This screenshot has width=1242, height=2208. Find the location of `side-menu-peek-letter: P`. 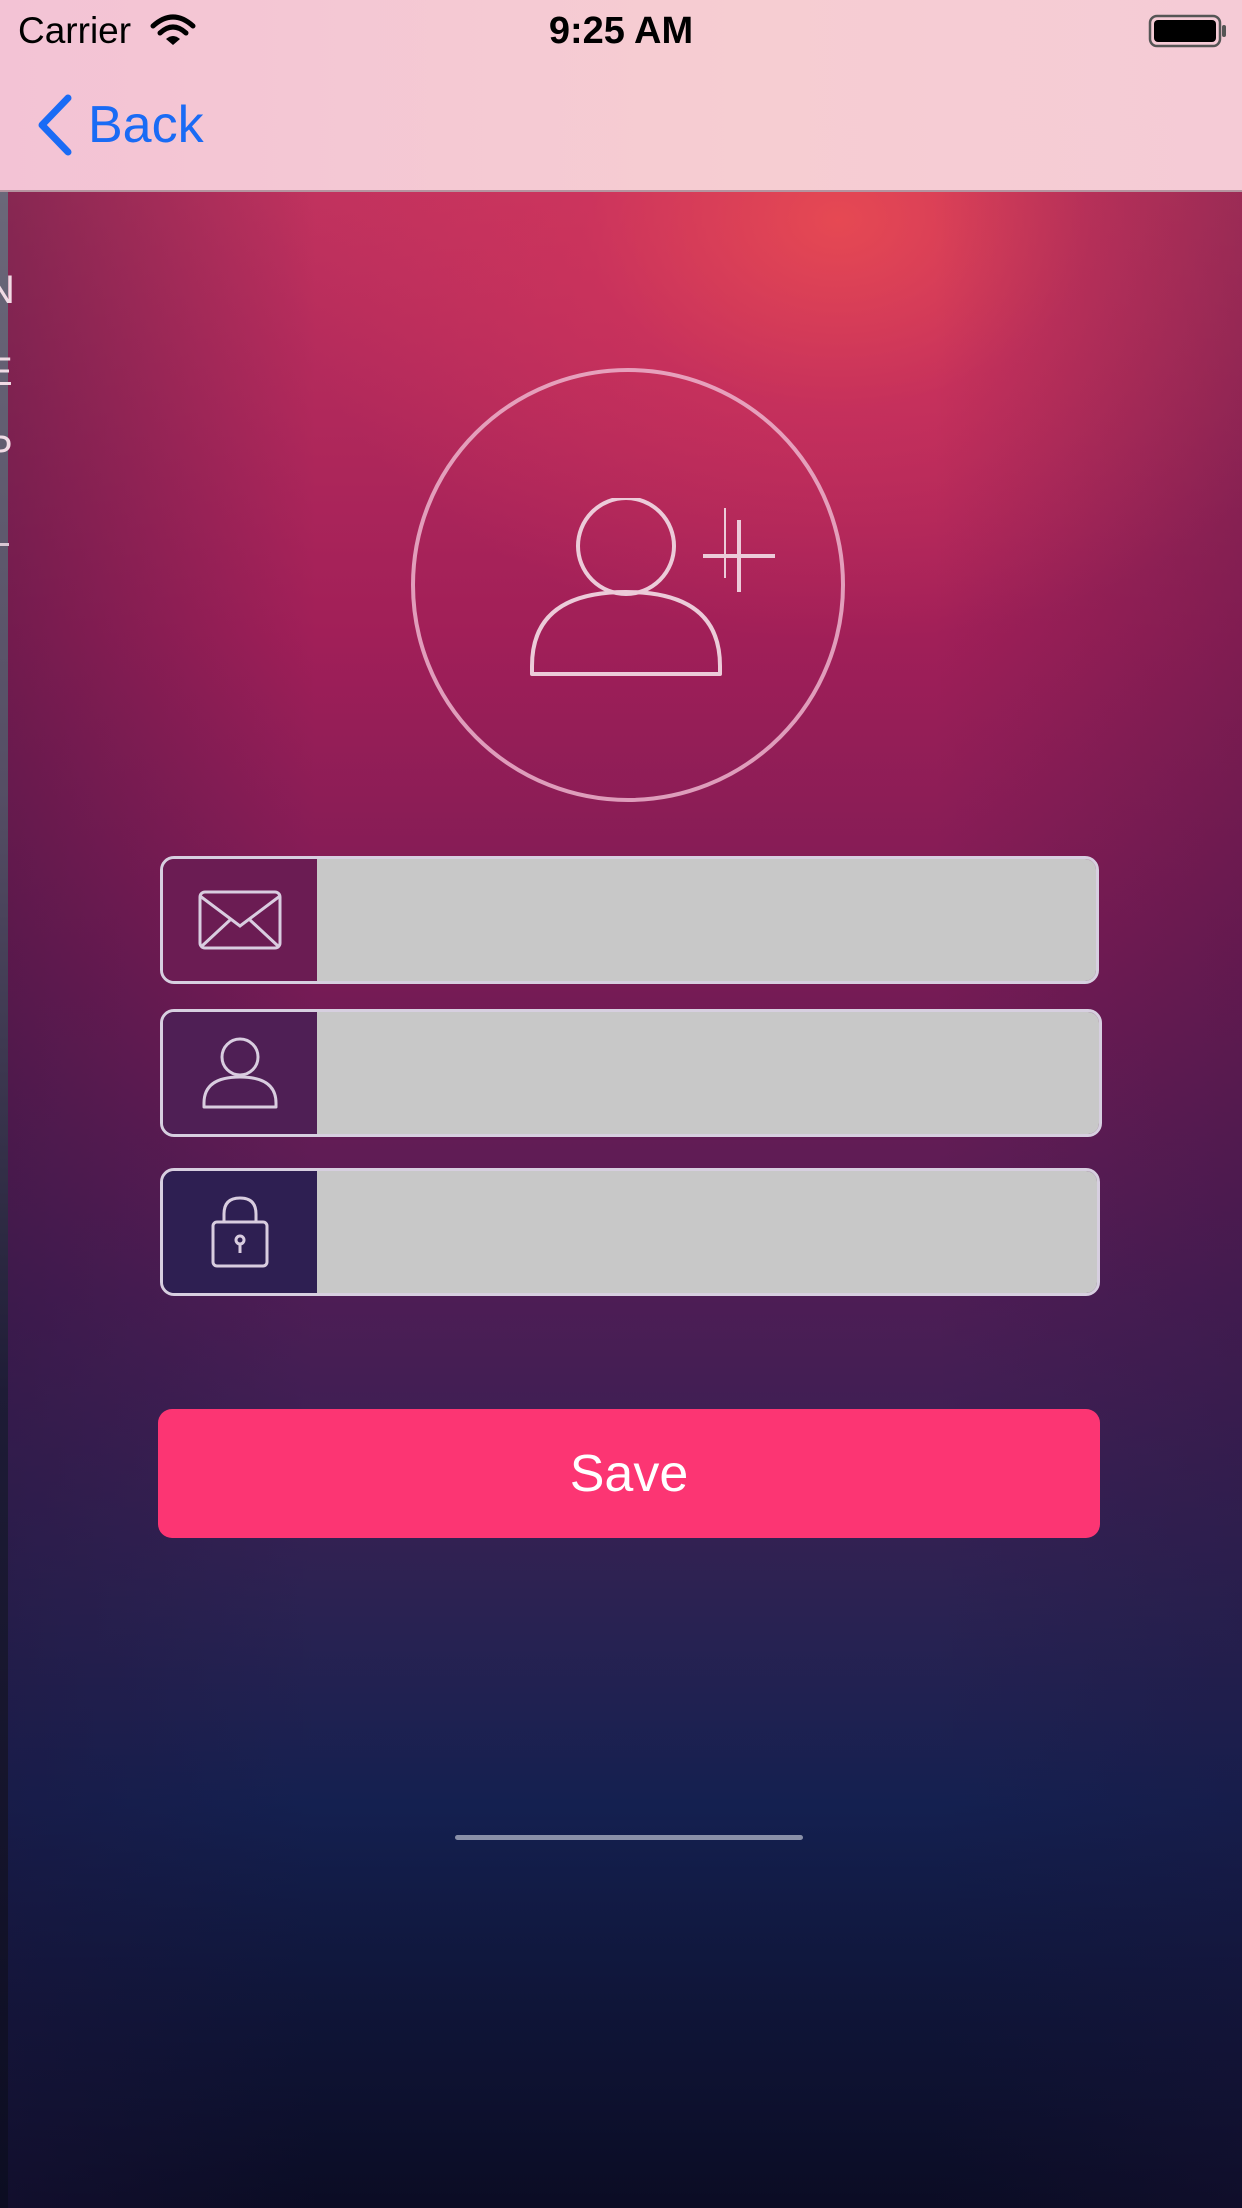

side-menu-peek-letter: P is located at coordinates (7, 450).